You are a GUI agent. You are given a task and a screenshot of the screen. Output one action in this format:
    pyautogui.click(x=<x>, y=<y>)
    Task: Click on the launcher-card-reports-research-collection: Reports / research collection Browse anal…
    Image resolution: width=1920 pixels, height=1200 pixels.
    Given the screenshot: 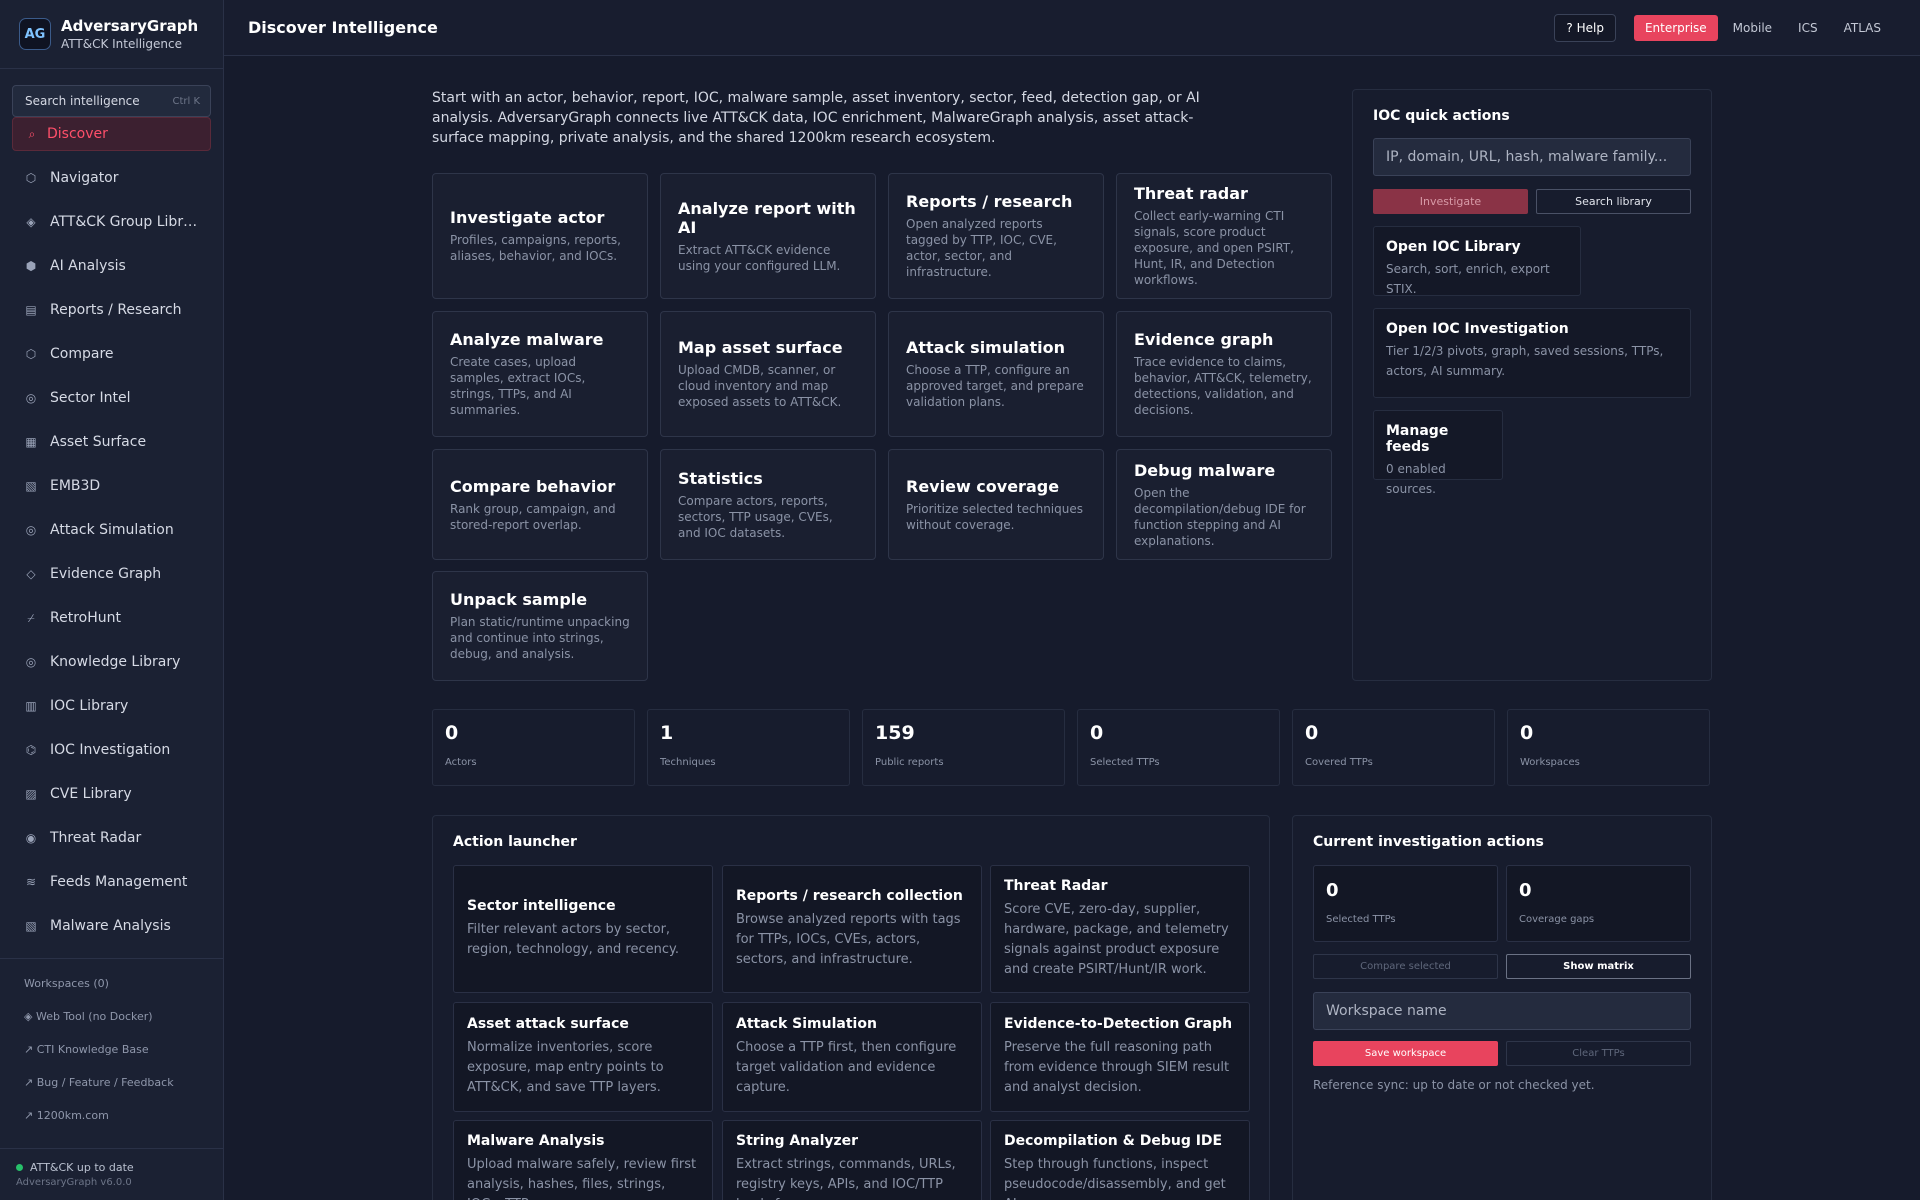 What is the action you would take?
    pyautogui.click(x=852, y=929)
    